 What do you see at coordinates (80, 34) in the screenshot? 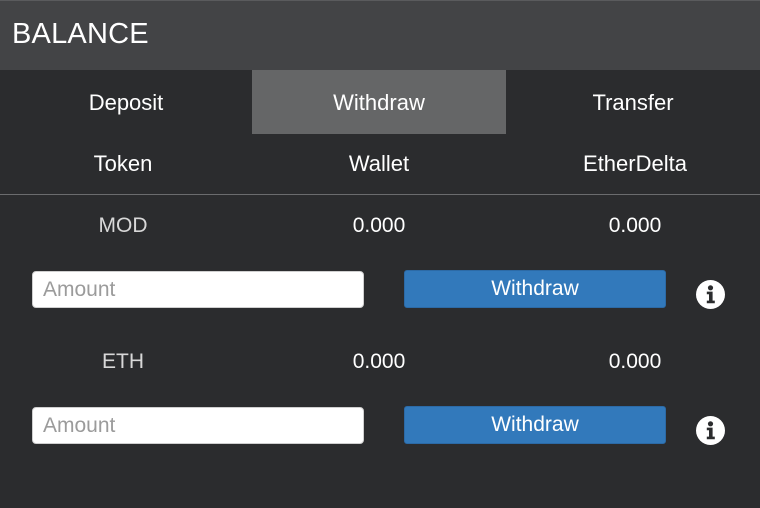
I see `panel-title: BALANCE` at bounding box center [80, 34].